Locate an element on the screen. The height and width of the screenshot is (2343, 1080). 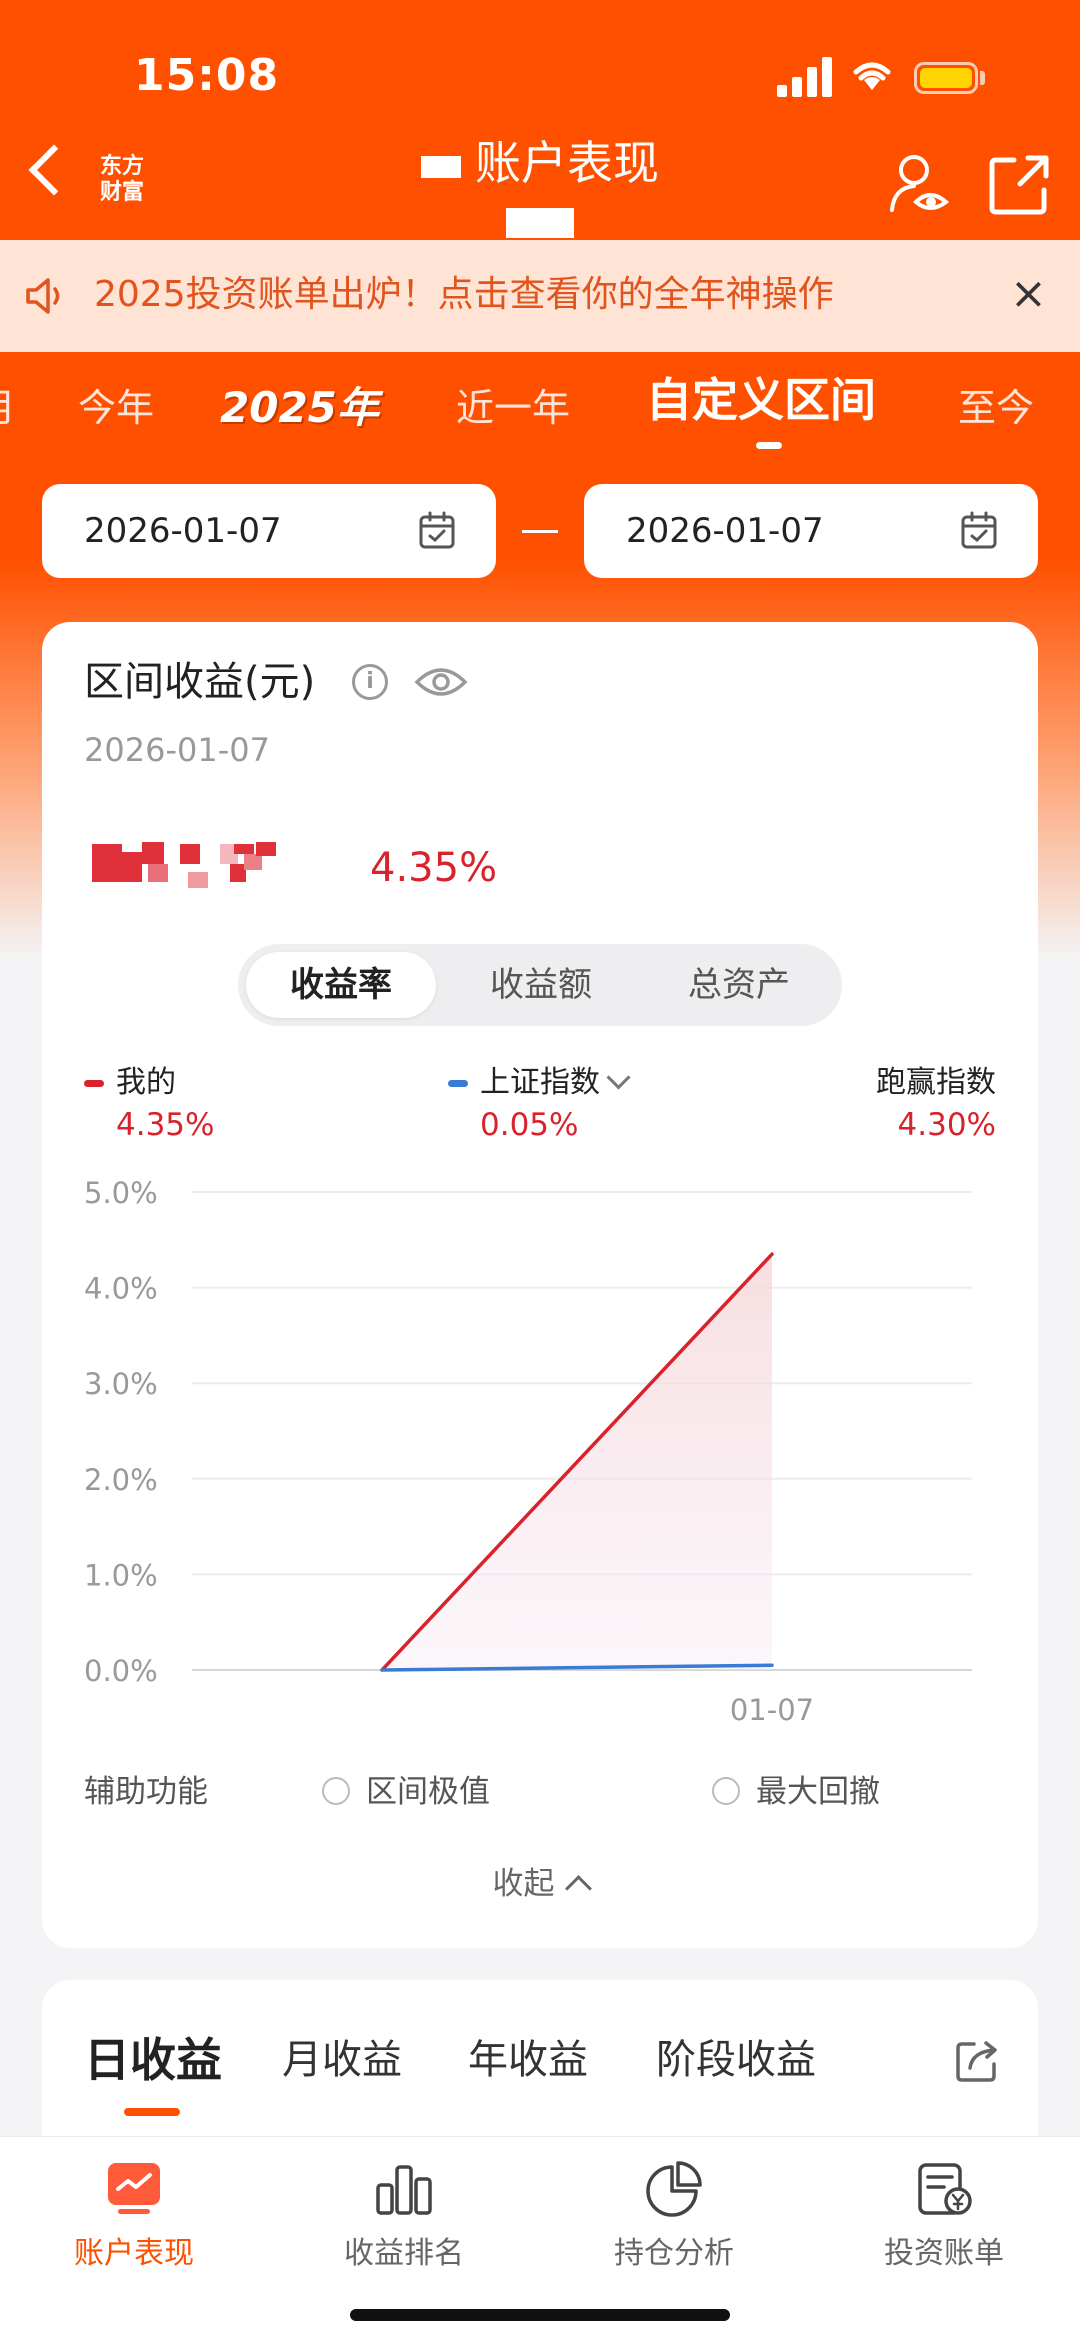
y-tick-label: 3.0% is located at coordinates (121, 1384).